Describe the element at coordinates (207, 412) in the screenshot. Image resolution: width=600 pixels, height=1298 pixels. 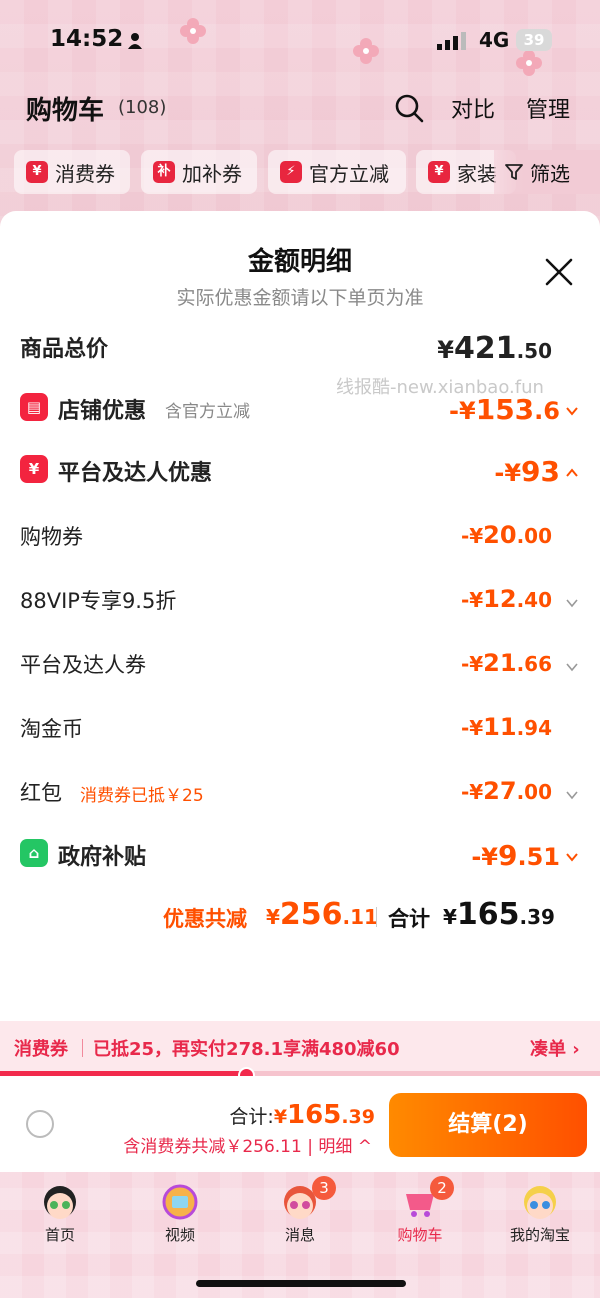
I see `shop-discount-note: 含官方立减` at that location.